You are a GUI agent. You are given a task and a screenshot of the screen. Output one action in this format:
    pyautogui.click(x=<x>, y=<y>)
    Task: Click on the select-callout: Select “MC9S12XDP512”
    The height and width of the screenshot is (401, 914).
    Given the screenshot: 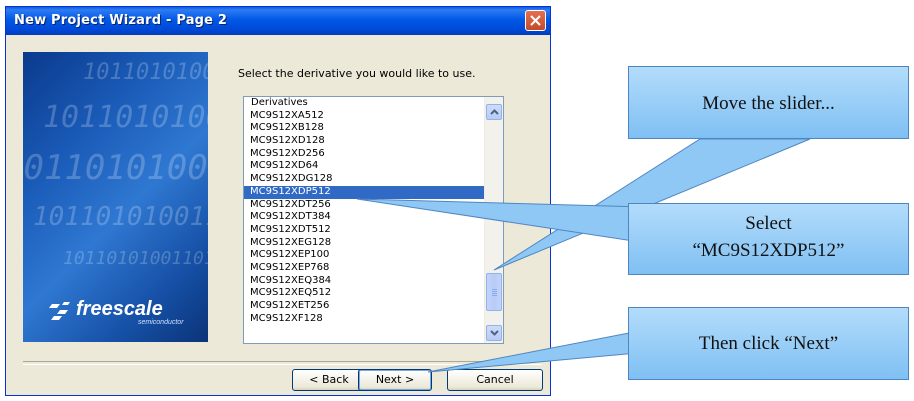 What is the action you would take?
    pyautogui.click(x=768, y=239)
    